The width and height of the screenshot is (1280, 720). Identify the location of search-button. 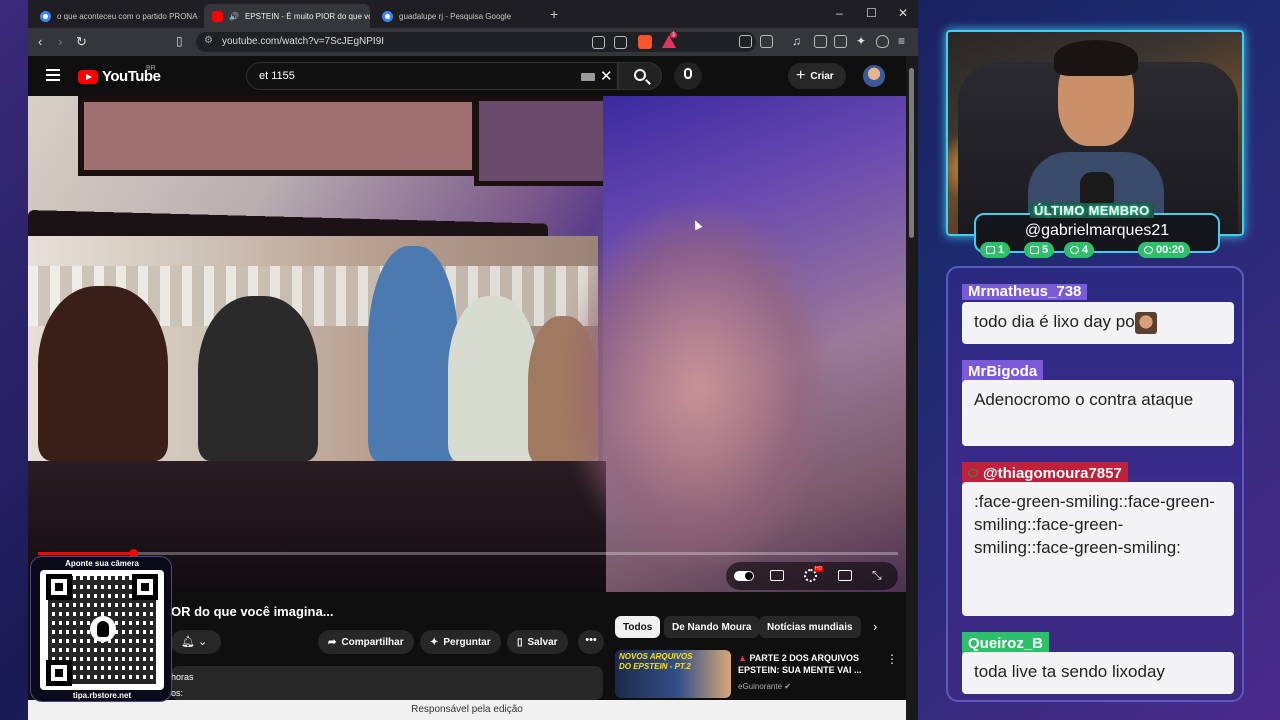
(640, 76).